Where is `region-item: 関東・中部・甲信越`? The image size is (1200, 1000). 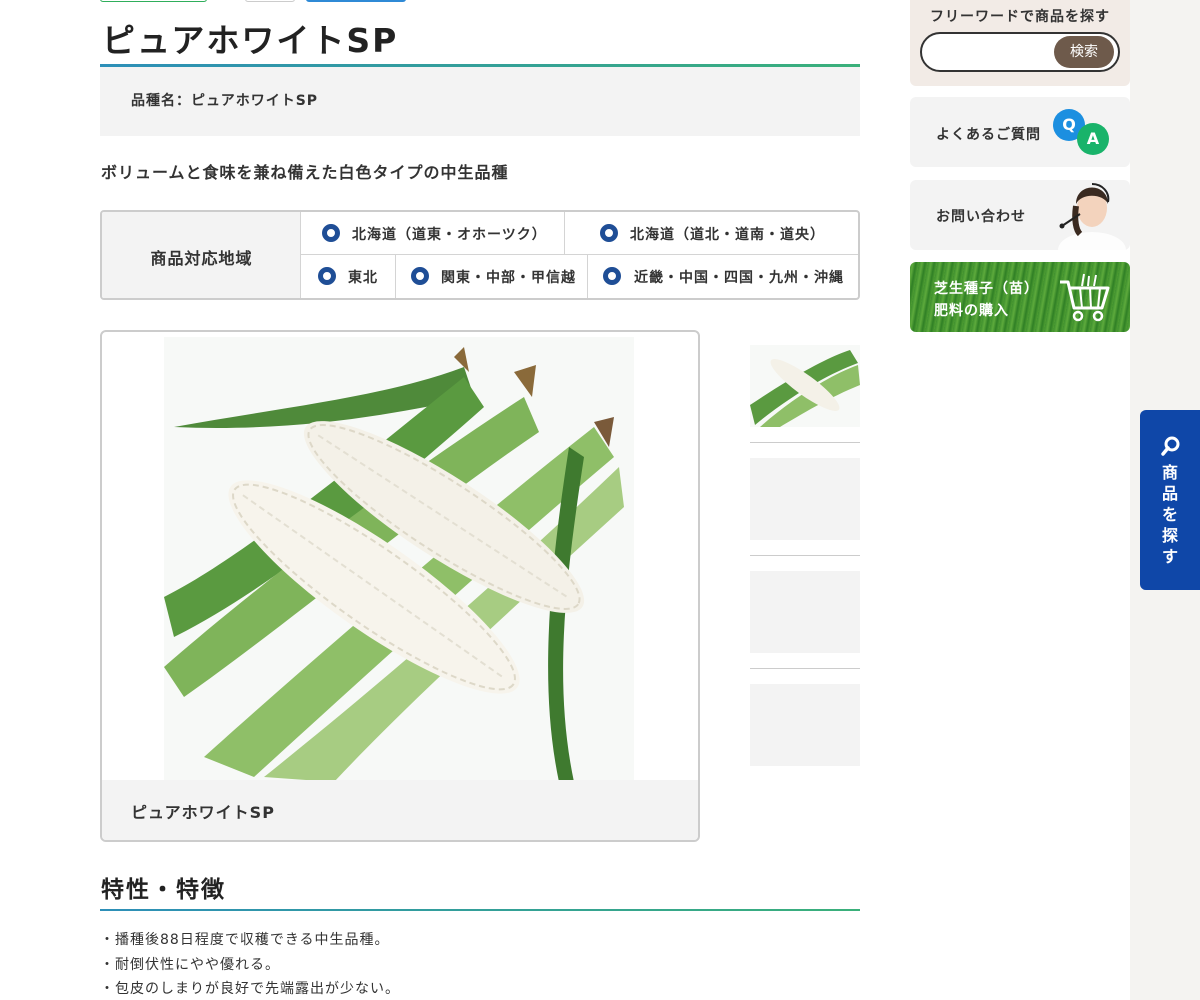 region-item: 関東・中部・甲信越 is located at coordinates (492, 276).